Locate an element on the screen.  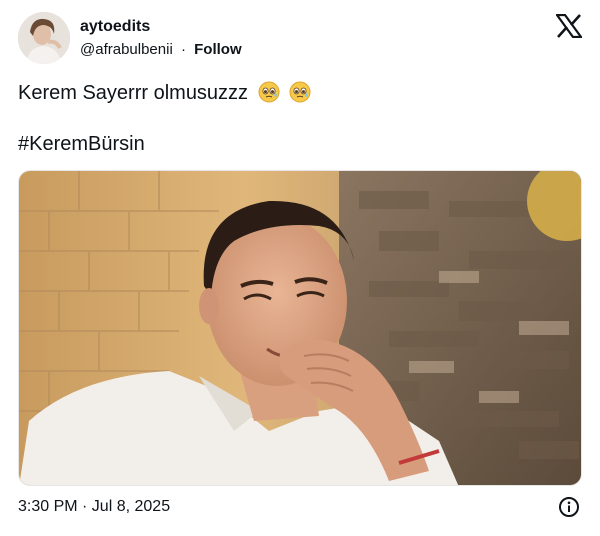
tweet-timestamp: 3:30 PM · Jul 8, 2025 is located at coordinates (94, 507).